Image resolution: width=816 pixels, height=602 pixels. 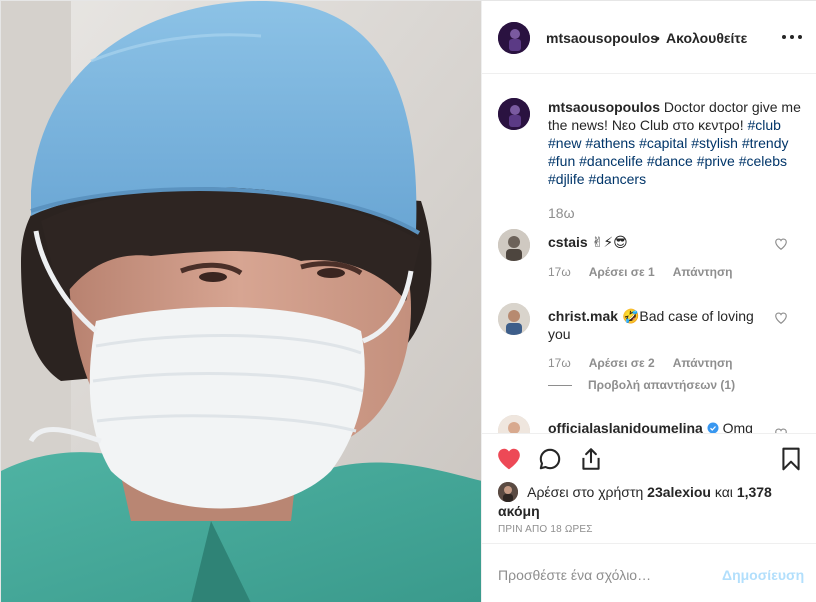 I want to click on caption-author-avatar, so click(x=514, y=114).